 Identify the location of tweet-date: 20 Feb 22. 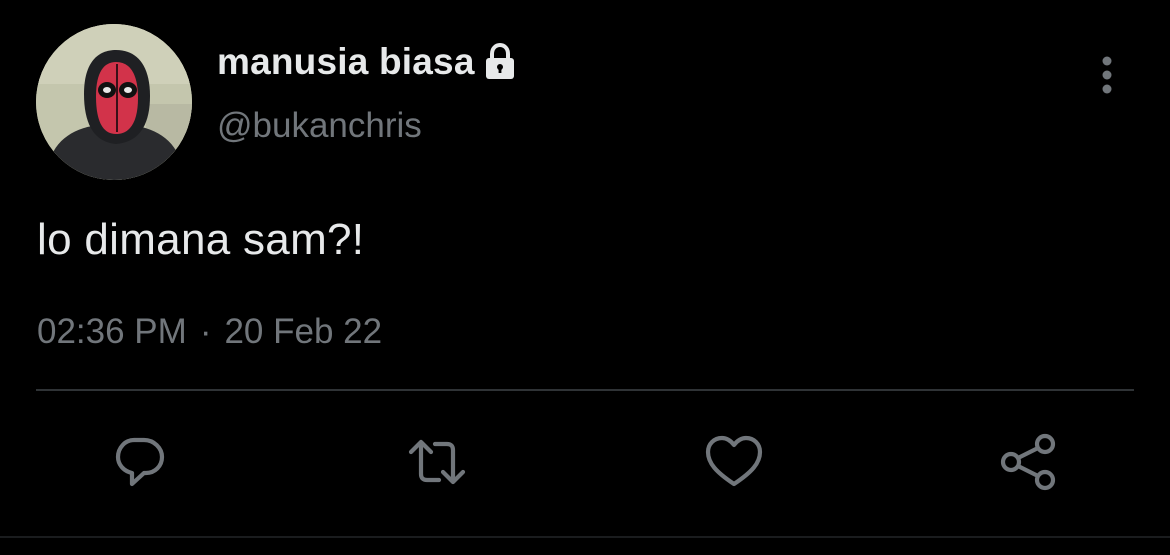
(303, 331).